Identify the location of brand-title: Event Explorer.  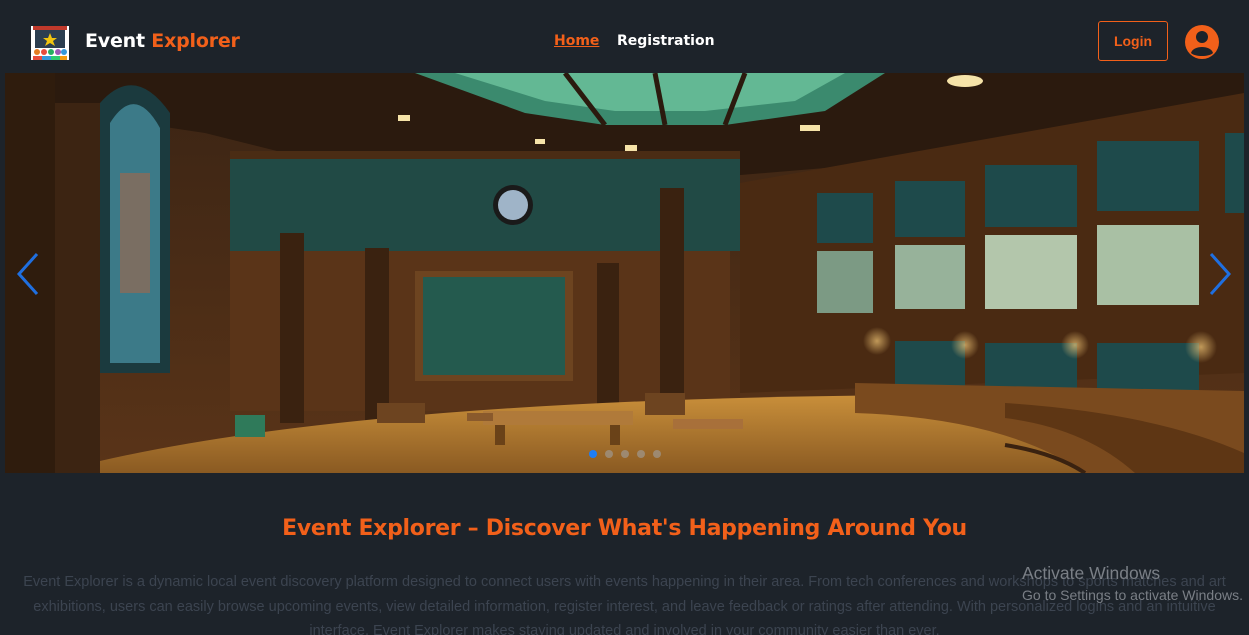
(162, 41).